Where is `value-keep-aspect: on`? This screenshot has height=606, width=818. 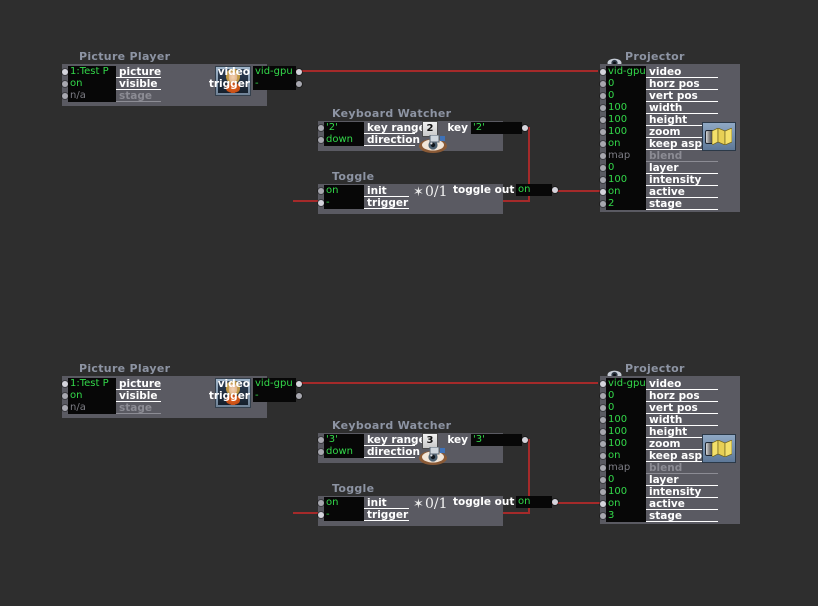
value-keep-aspect: on is located at coordinates (626, 144).